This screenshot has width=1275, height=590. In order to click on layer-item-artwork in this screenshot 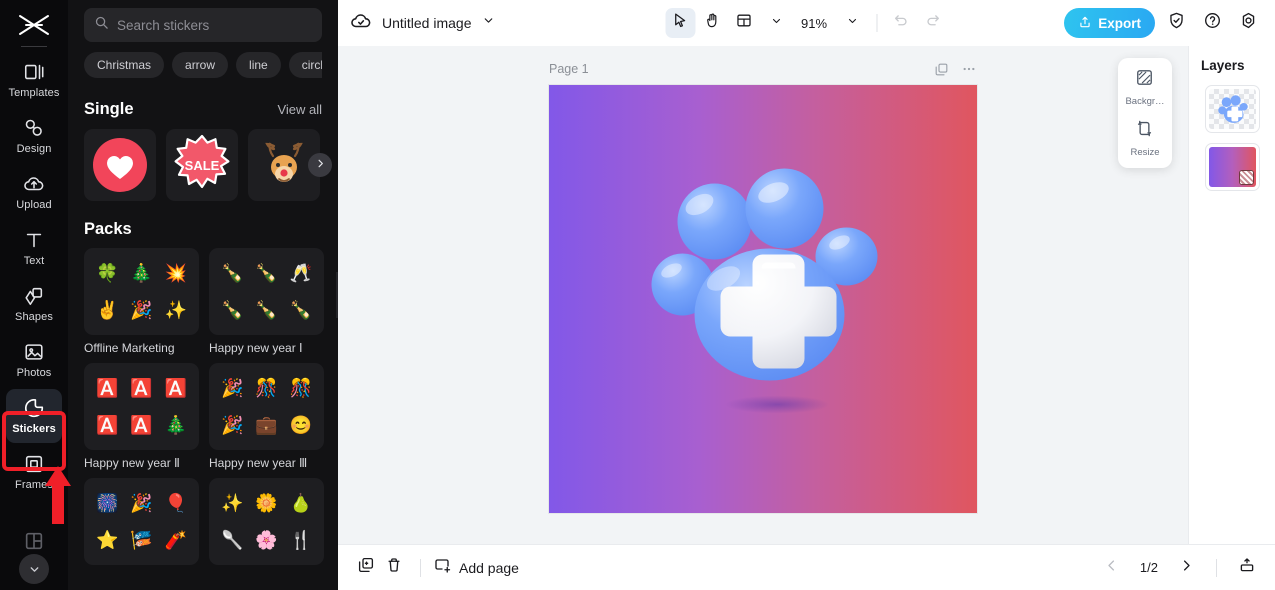, I will do `click(1232, 109)`.